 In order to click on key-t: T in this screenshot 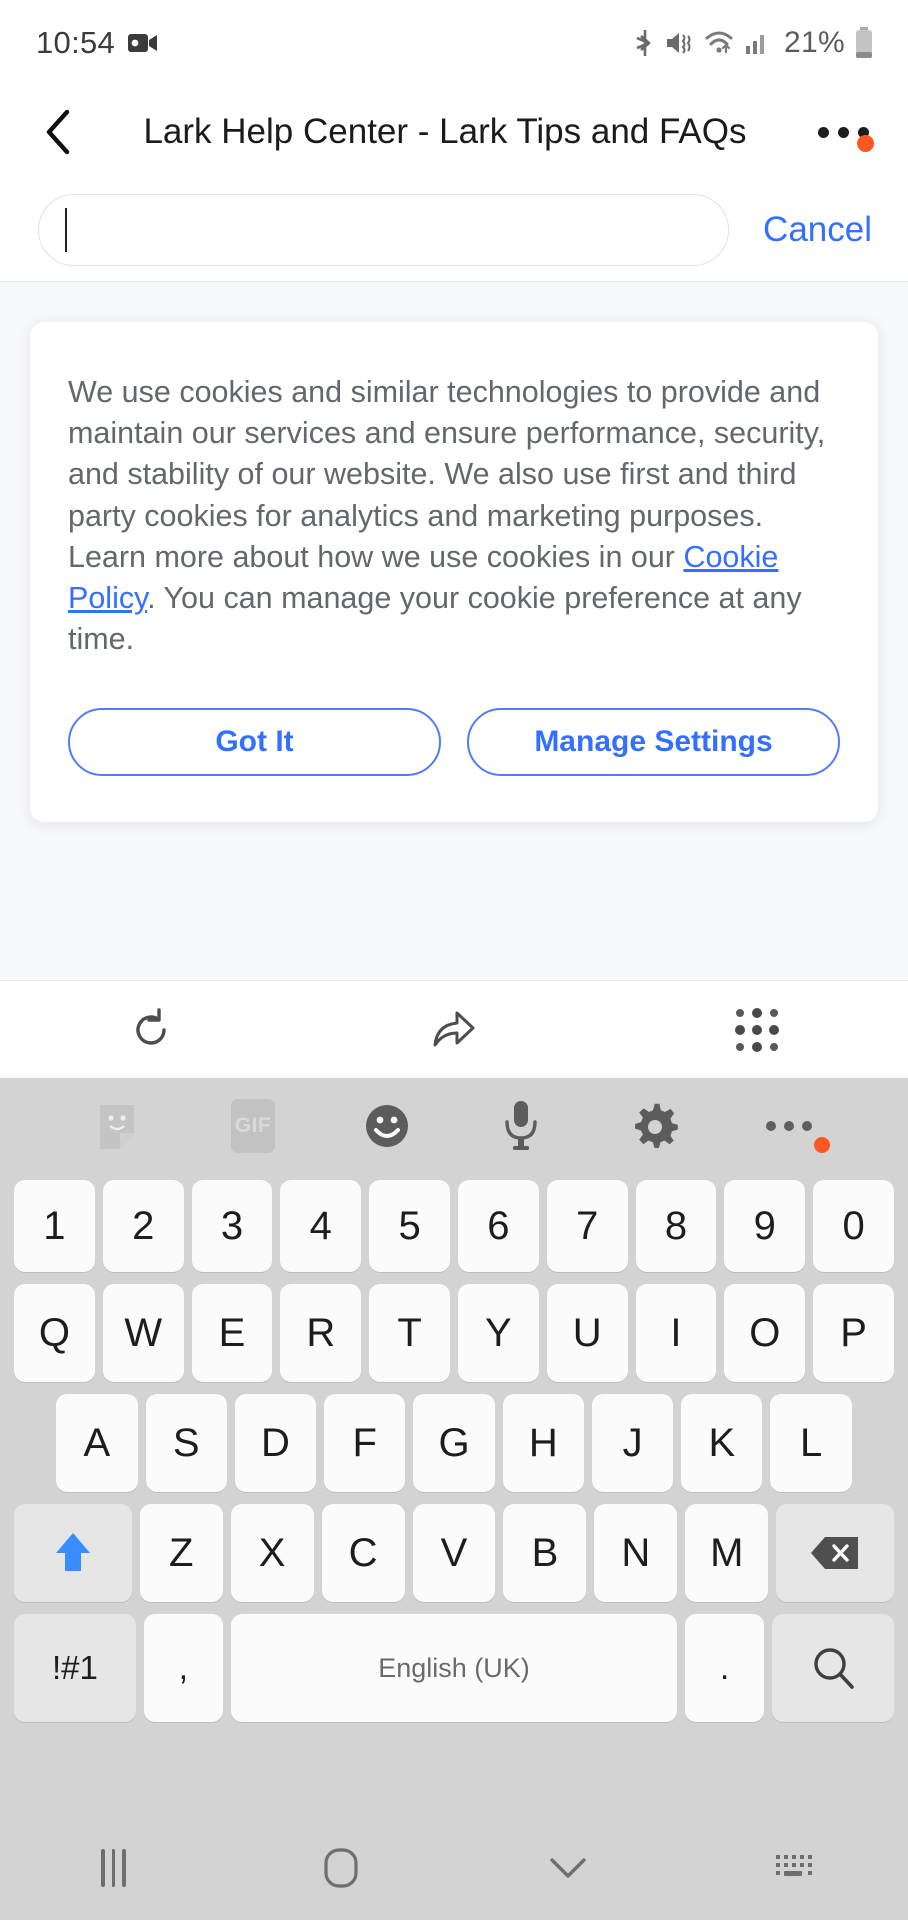, I will do `click(409, 1333)`.